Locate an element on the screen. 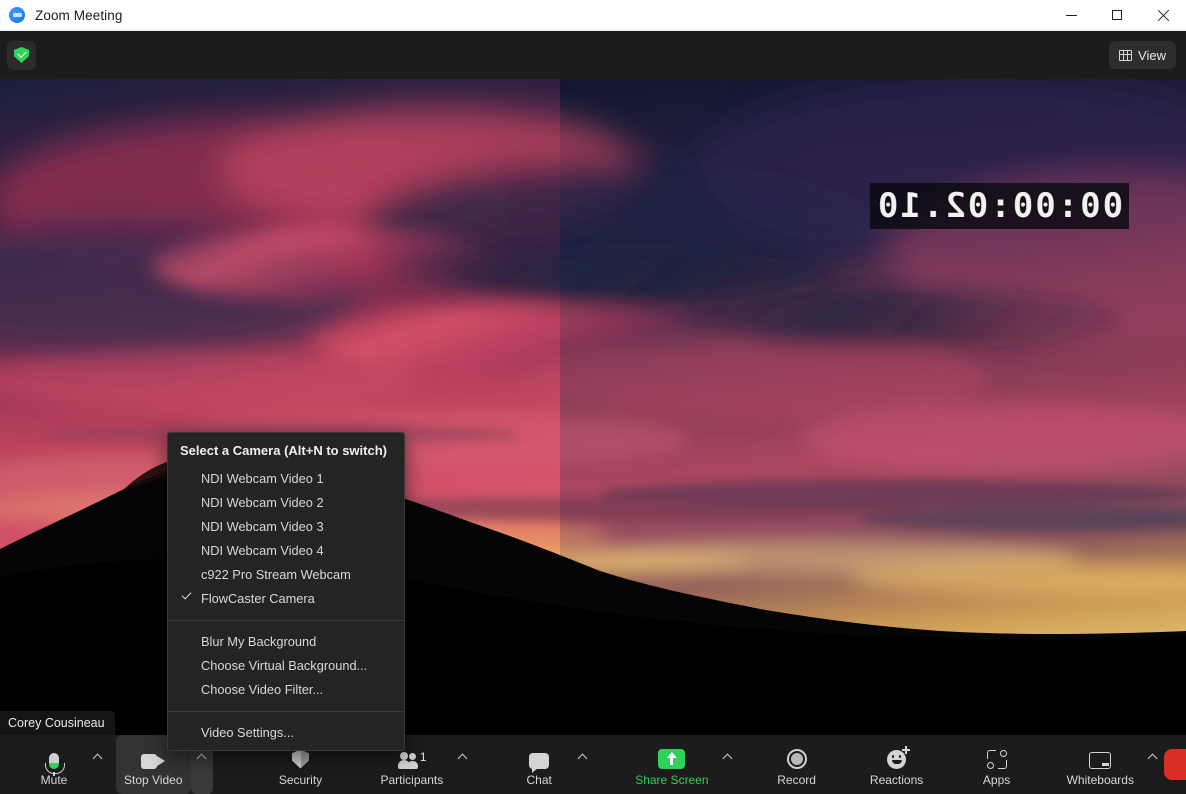 This screenshot has height=794, width=1186. maximize-icon is located at coordinates (1117, 15).